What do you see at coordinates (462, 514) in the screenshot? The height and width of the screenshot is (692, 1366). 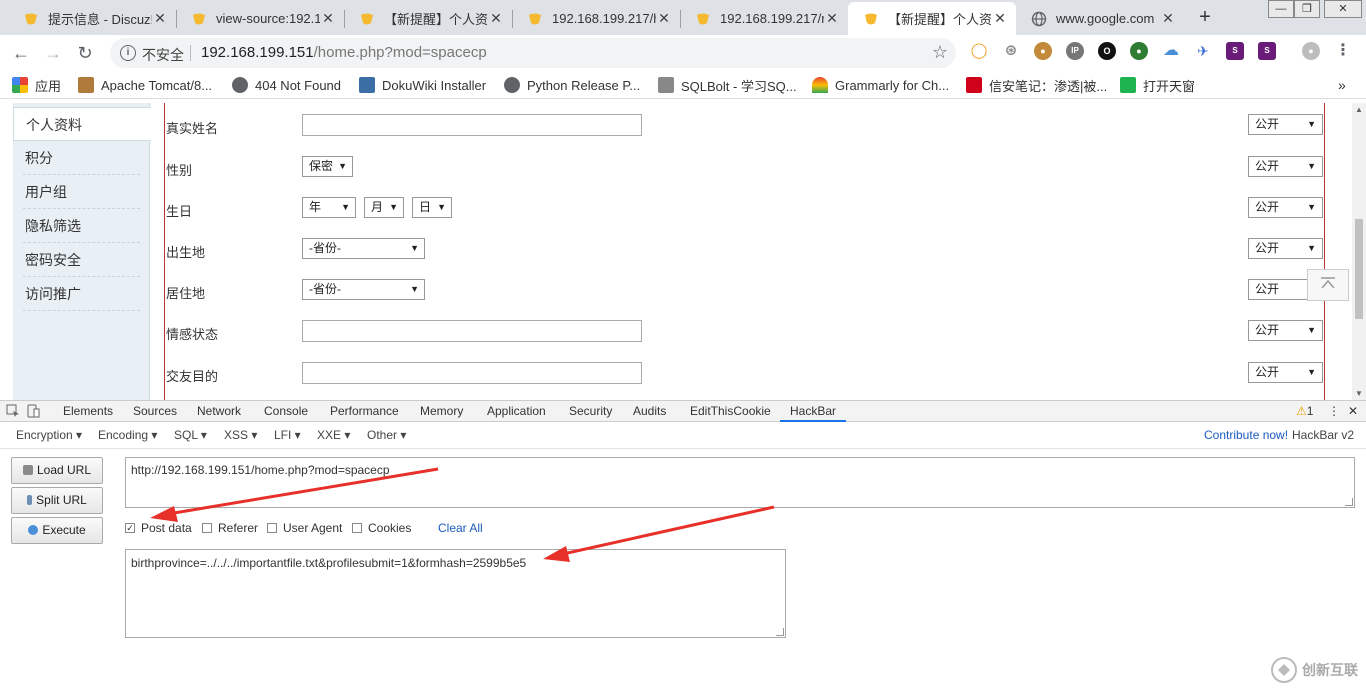 I see `annotation-arrows` at bounding box center [462, 514].